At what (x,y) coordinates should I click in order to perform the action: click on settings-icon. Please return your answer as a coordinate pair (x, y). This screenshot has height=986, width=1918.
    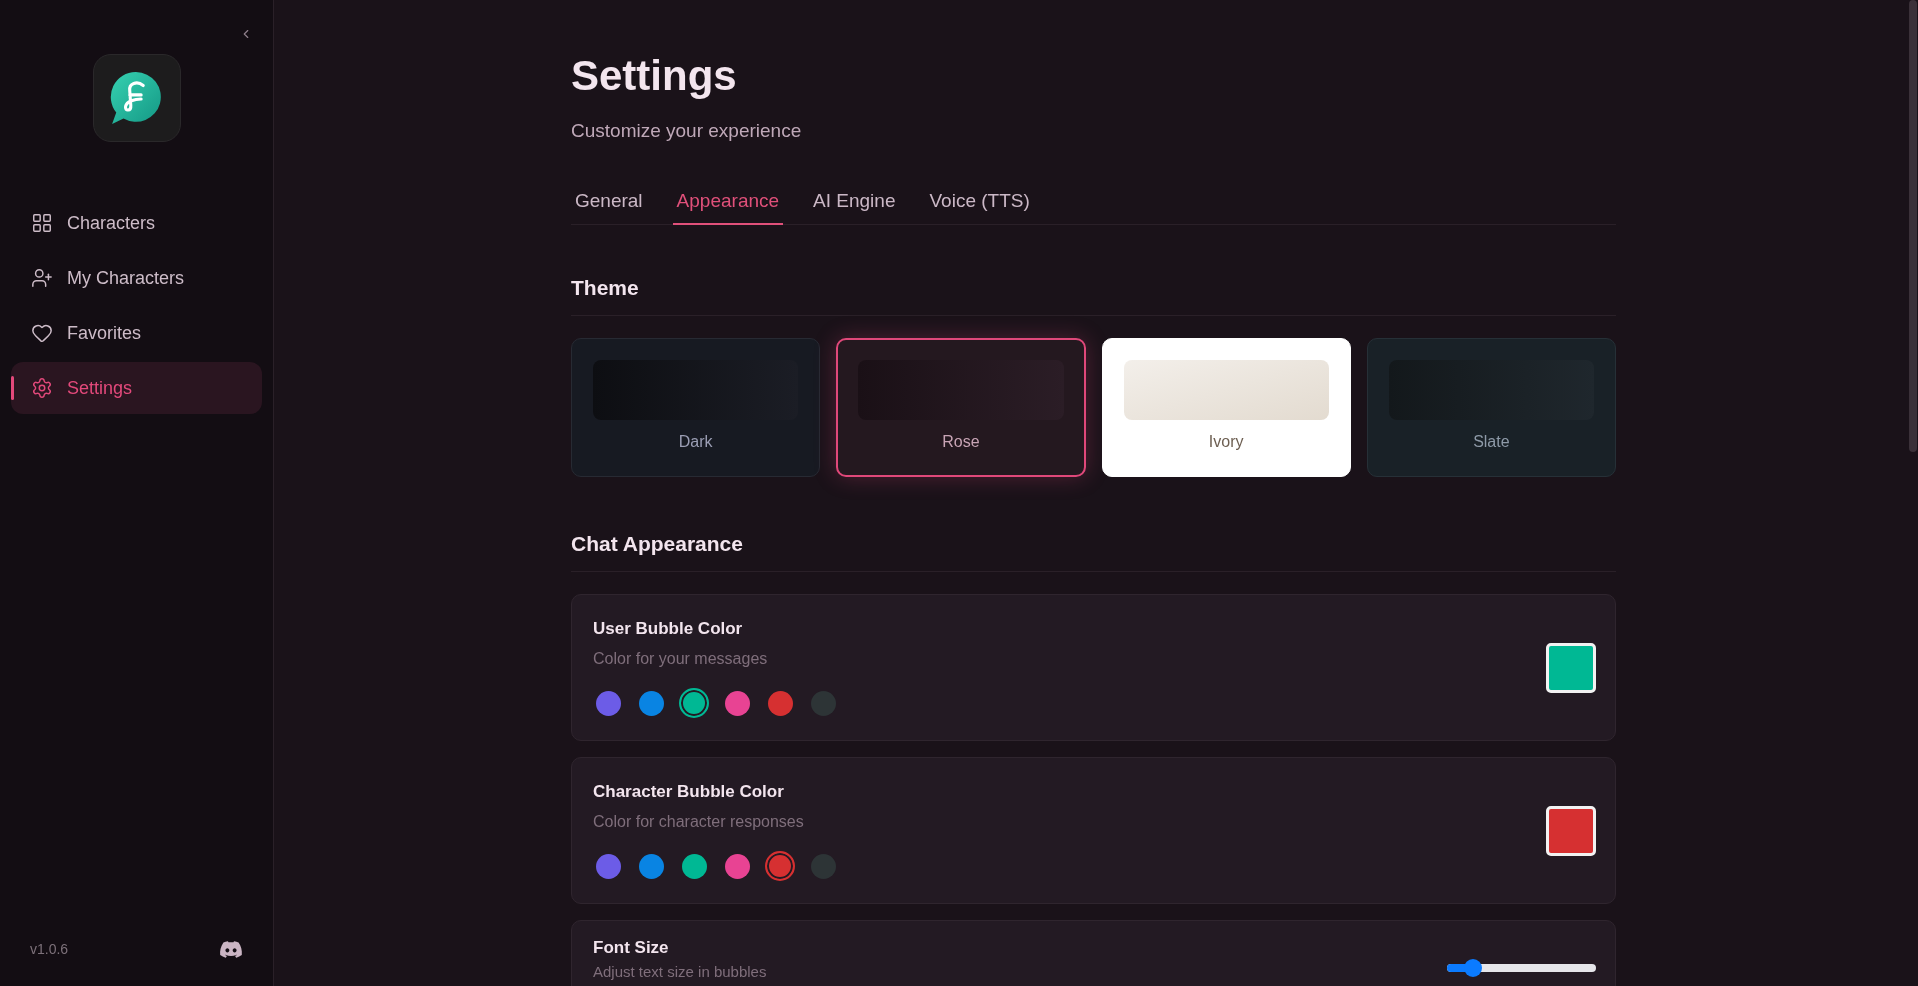
    Looking at the image, I should click on (42, 388).